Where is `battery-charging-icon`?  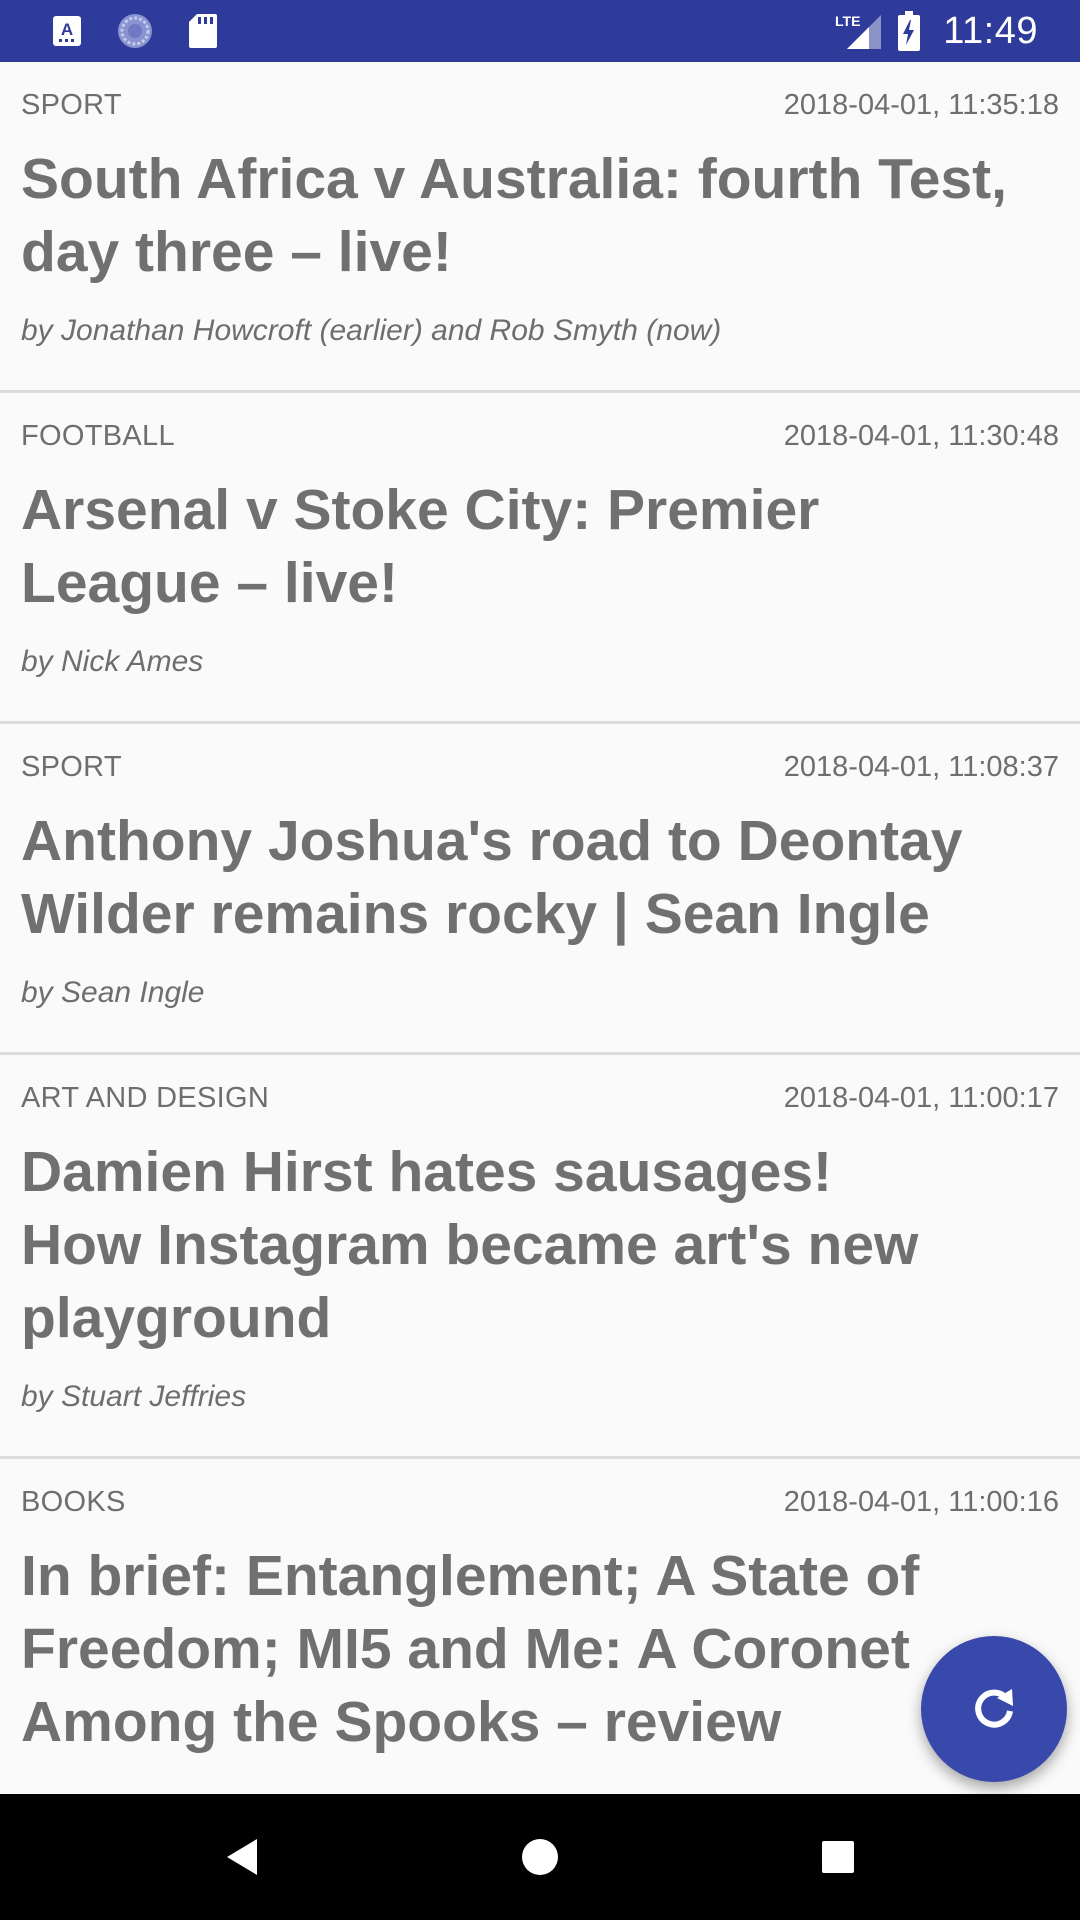 battery-charging-icon is located at coordinates (909, 31).